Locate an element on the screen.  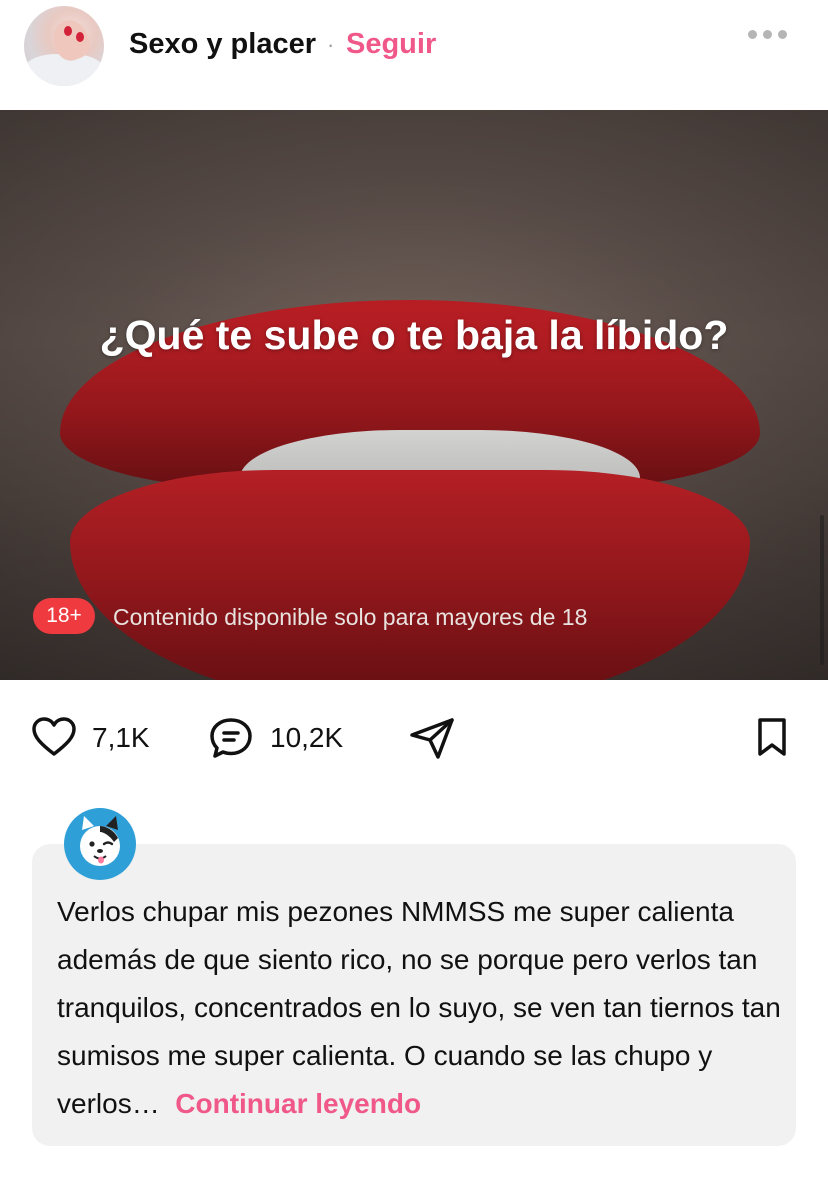
heart-icon is located at coordinates (54, 737).